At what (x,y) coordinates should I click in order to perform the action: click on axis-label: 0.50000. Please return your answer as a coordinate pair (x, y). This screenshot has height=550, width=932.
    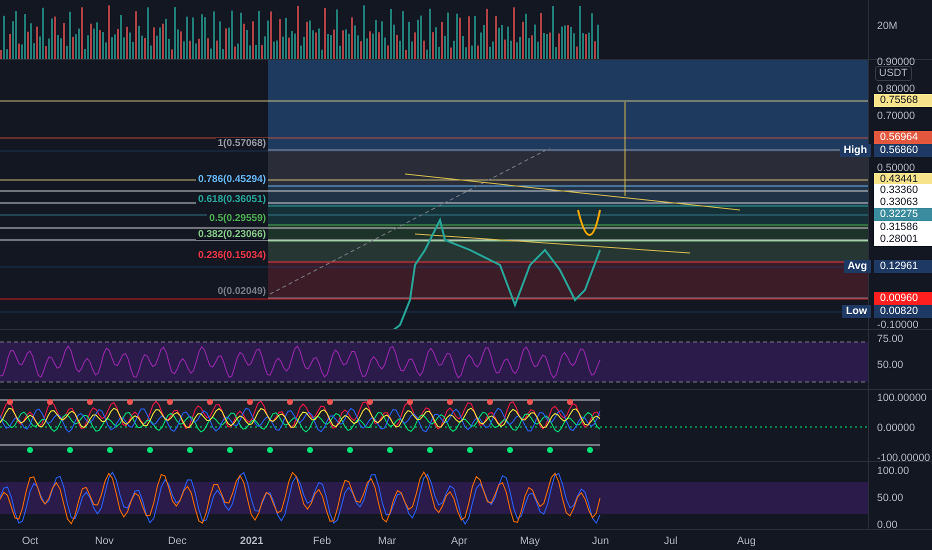
    Looking at the image, I should click on (896, 168).